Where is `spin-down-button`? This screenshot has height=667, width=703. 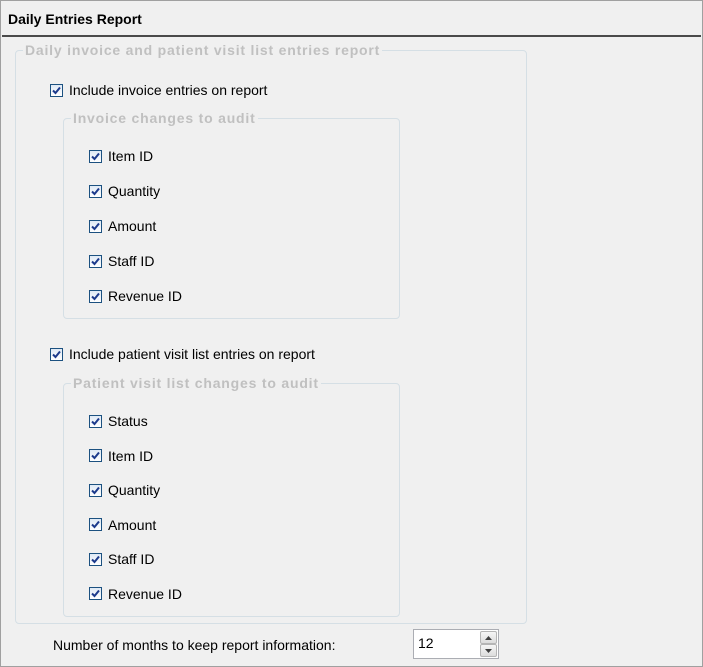
spin-down-button is located at coordinates (488, 650).